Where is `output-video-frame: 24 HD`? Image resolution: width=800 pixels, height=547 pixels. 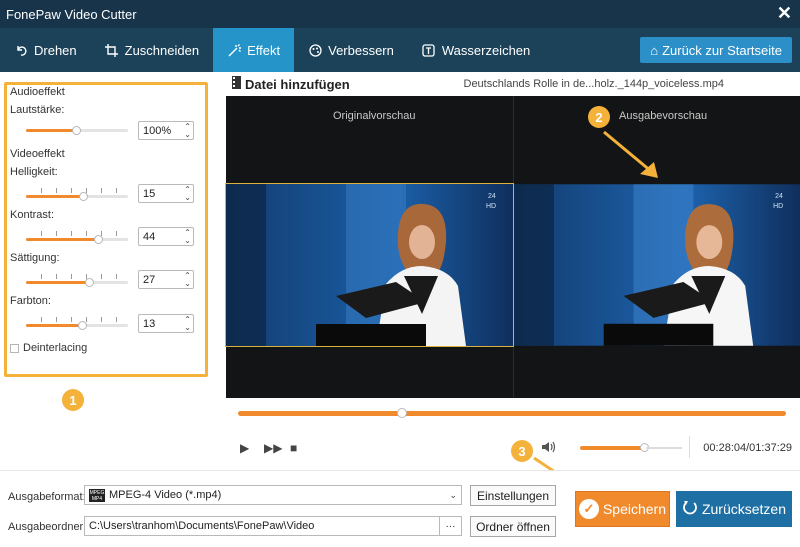 output-video-frame: 24 HD is located at coordinates (657, 265).